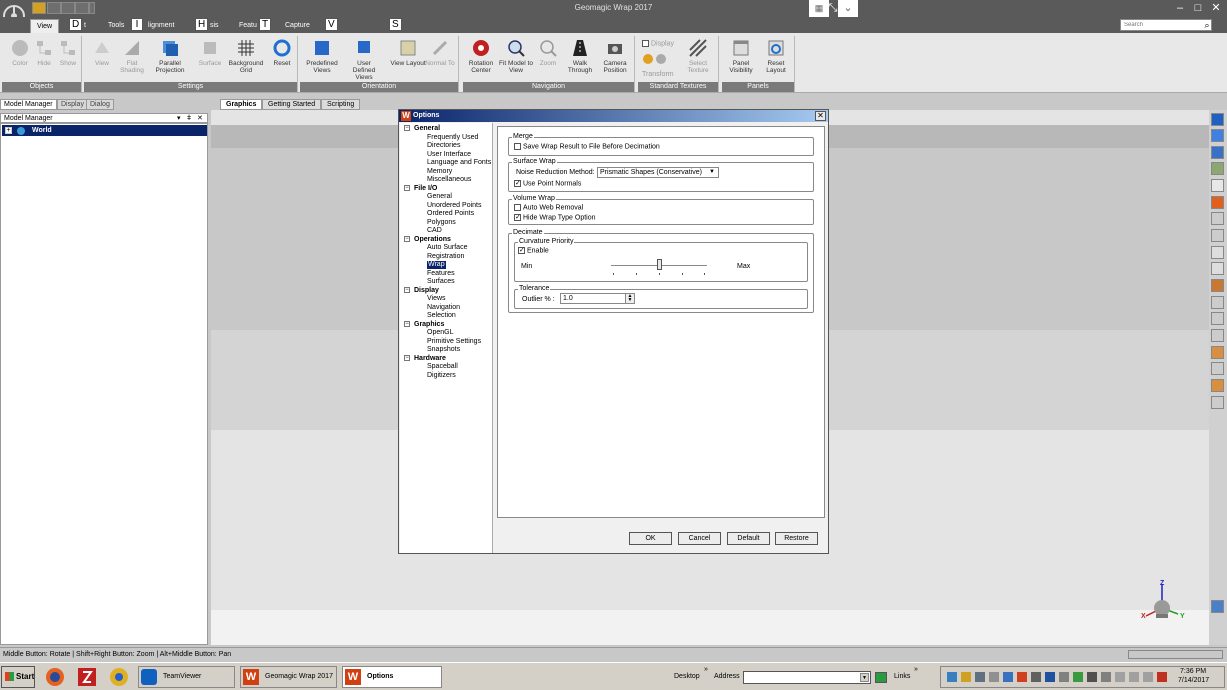 Image resolution: width=1227 pixels, height=690 pixels. What do you see at coordinates (449, 155) in the screenshot?
I see `tree-item: User Interface` at bounding box center [449, 155].